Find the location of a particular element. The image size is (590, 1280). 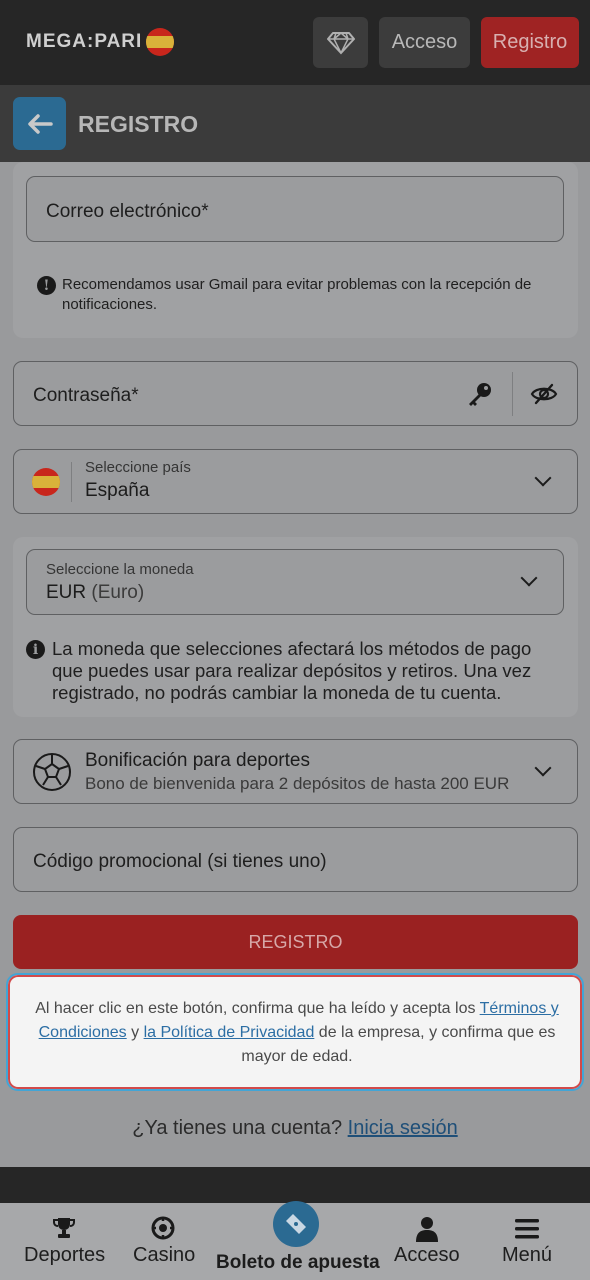

privacy-link: la Política de Privacidad is located at coordinates (229, 1032).